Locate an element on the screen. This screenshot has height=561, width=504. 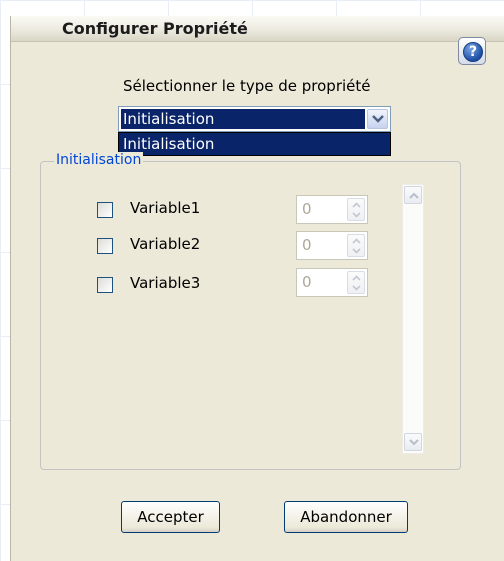
variable3-checkbox is located at coordinates (105, 285).